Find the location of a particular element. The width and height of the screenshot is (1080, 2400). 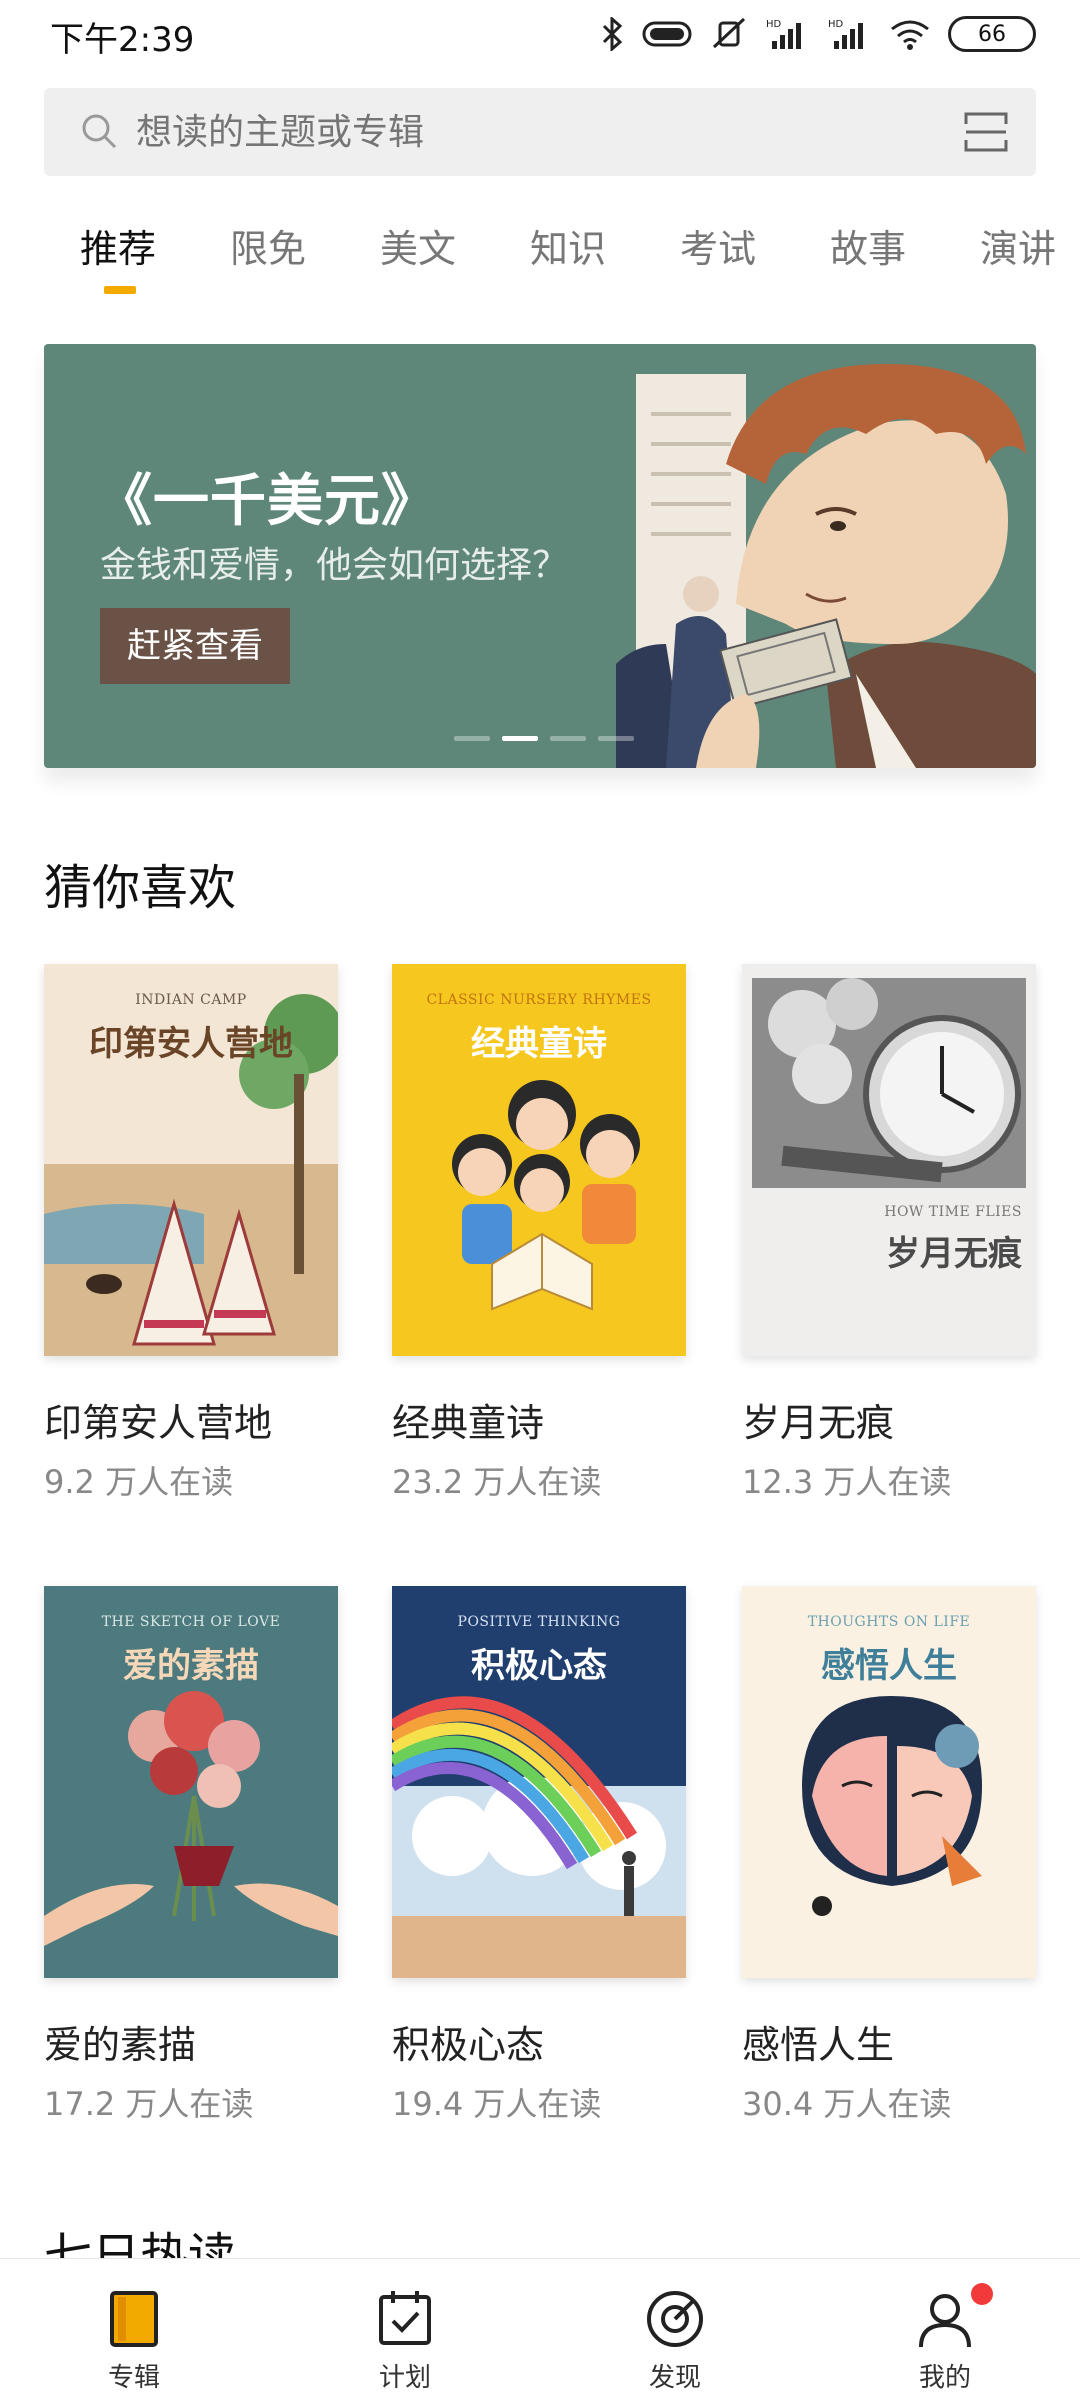

tab-exam: 考试 is located at coordinates (718, 245).